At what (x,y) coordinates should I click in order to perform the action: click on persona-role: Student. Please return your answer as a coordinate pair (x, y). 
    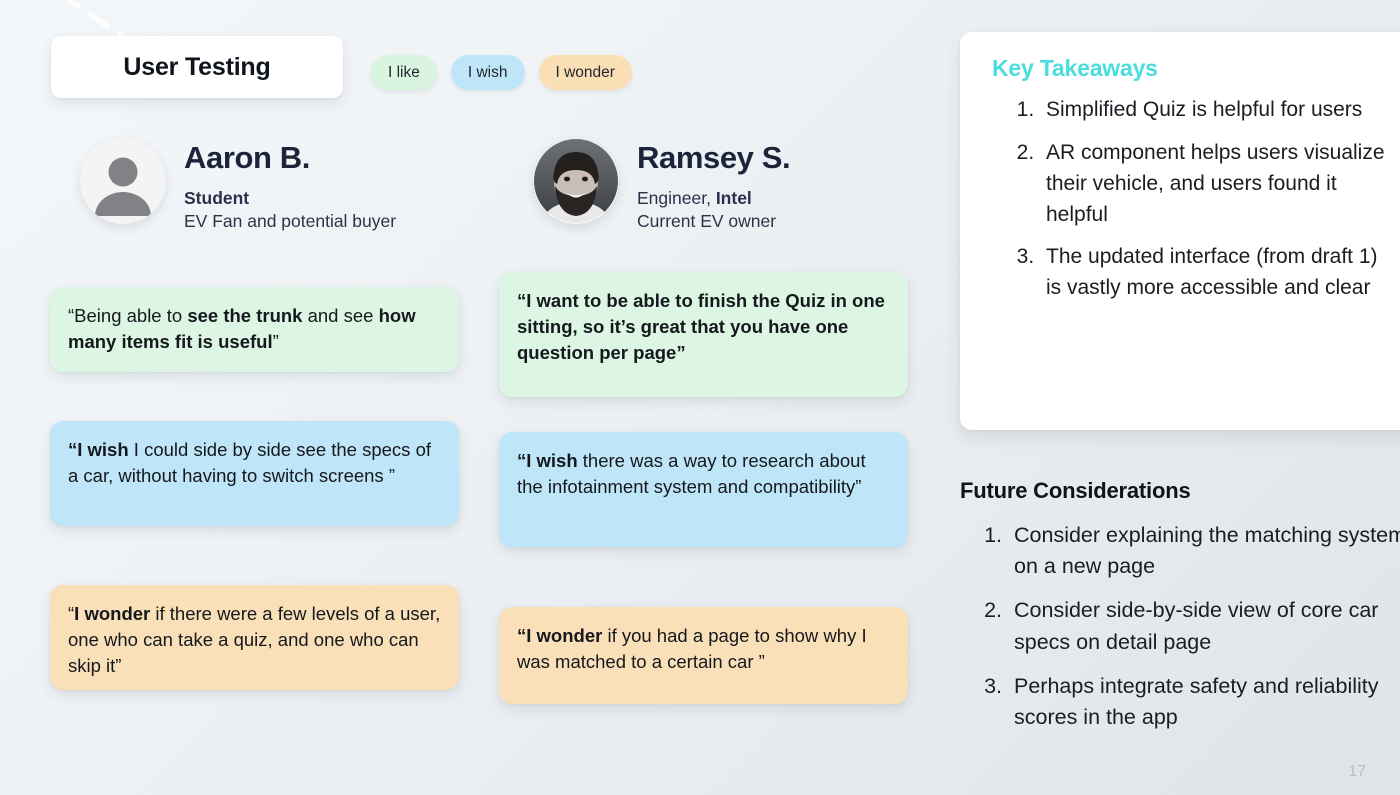
    Looking at the image, I should click on (217, 197).